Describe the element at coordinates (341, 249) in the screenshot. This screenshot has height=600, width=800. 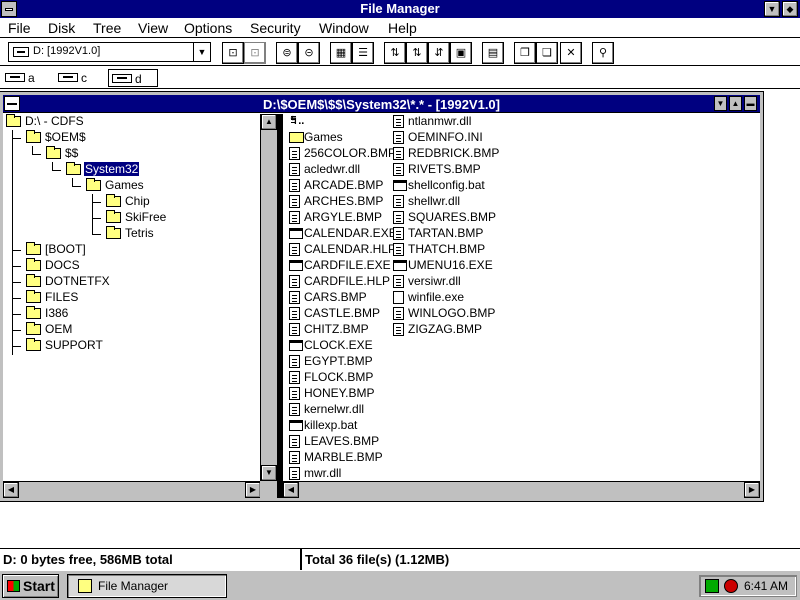
I see `file-item: CALENDAR.HLP` at that location.